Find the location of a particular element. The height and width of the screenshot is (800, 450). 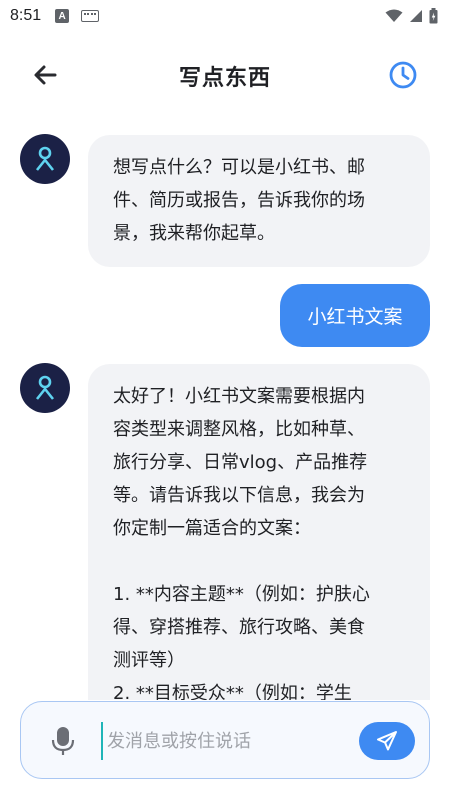

app-a-icon: A is located at coordinates (62, 16).